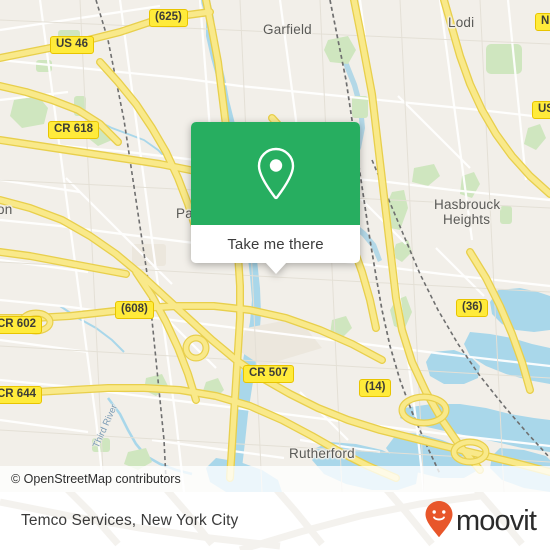 Image resolution: width=550 pixels, height=550 pixels. Describe the element at coordinates (21, 395) in the screenshot. I see `shield-cr-644: CR 644` at that location.